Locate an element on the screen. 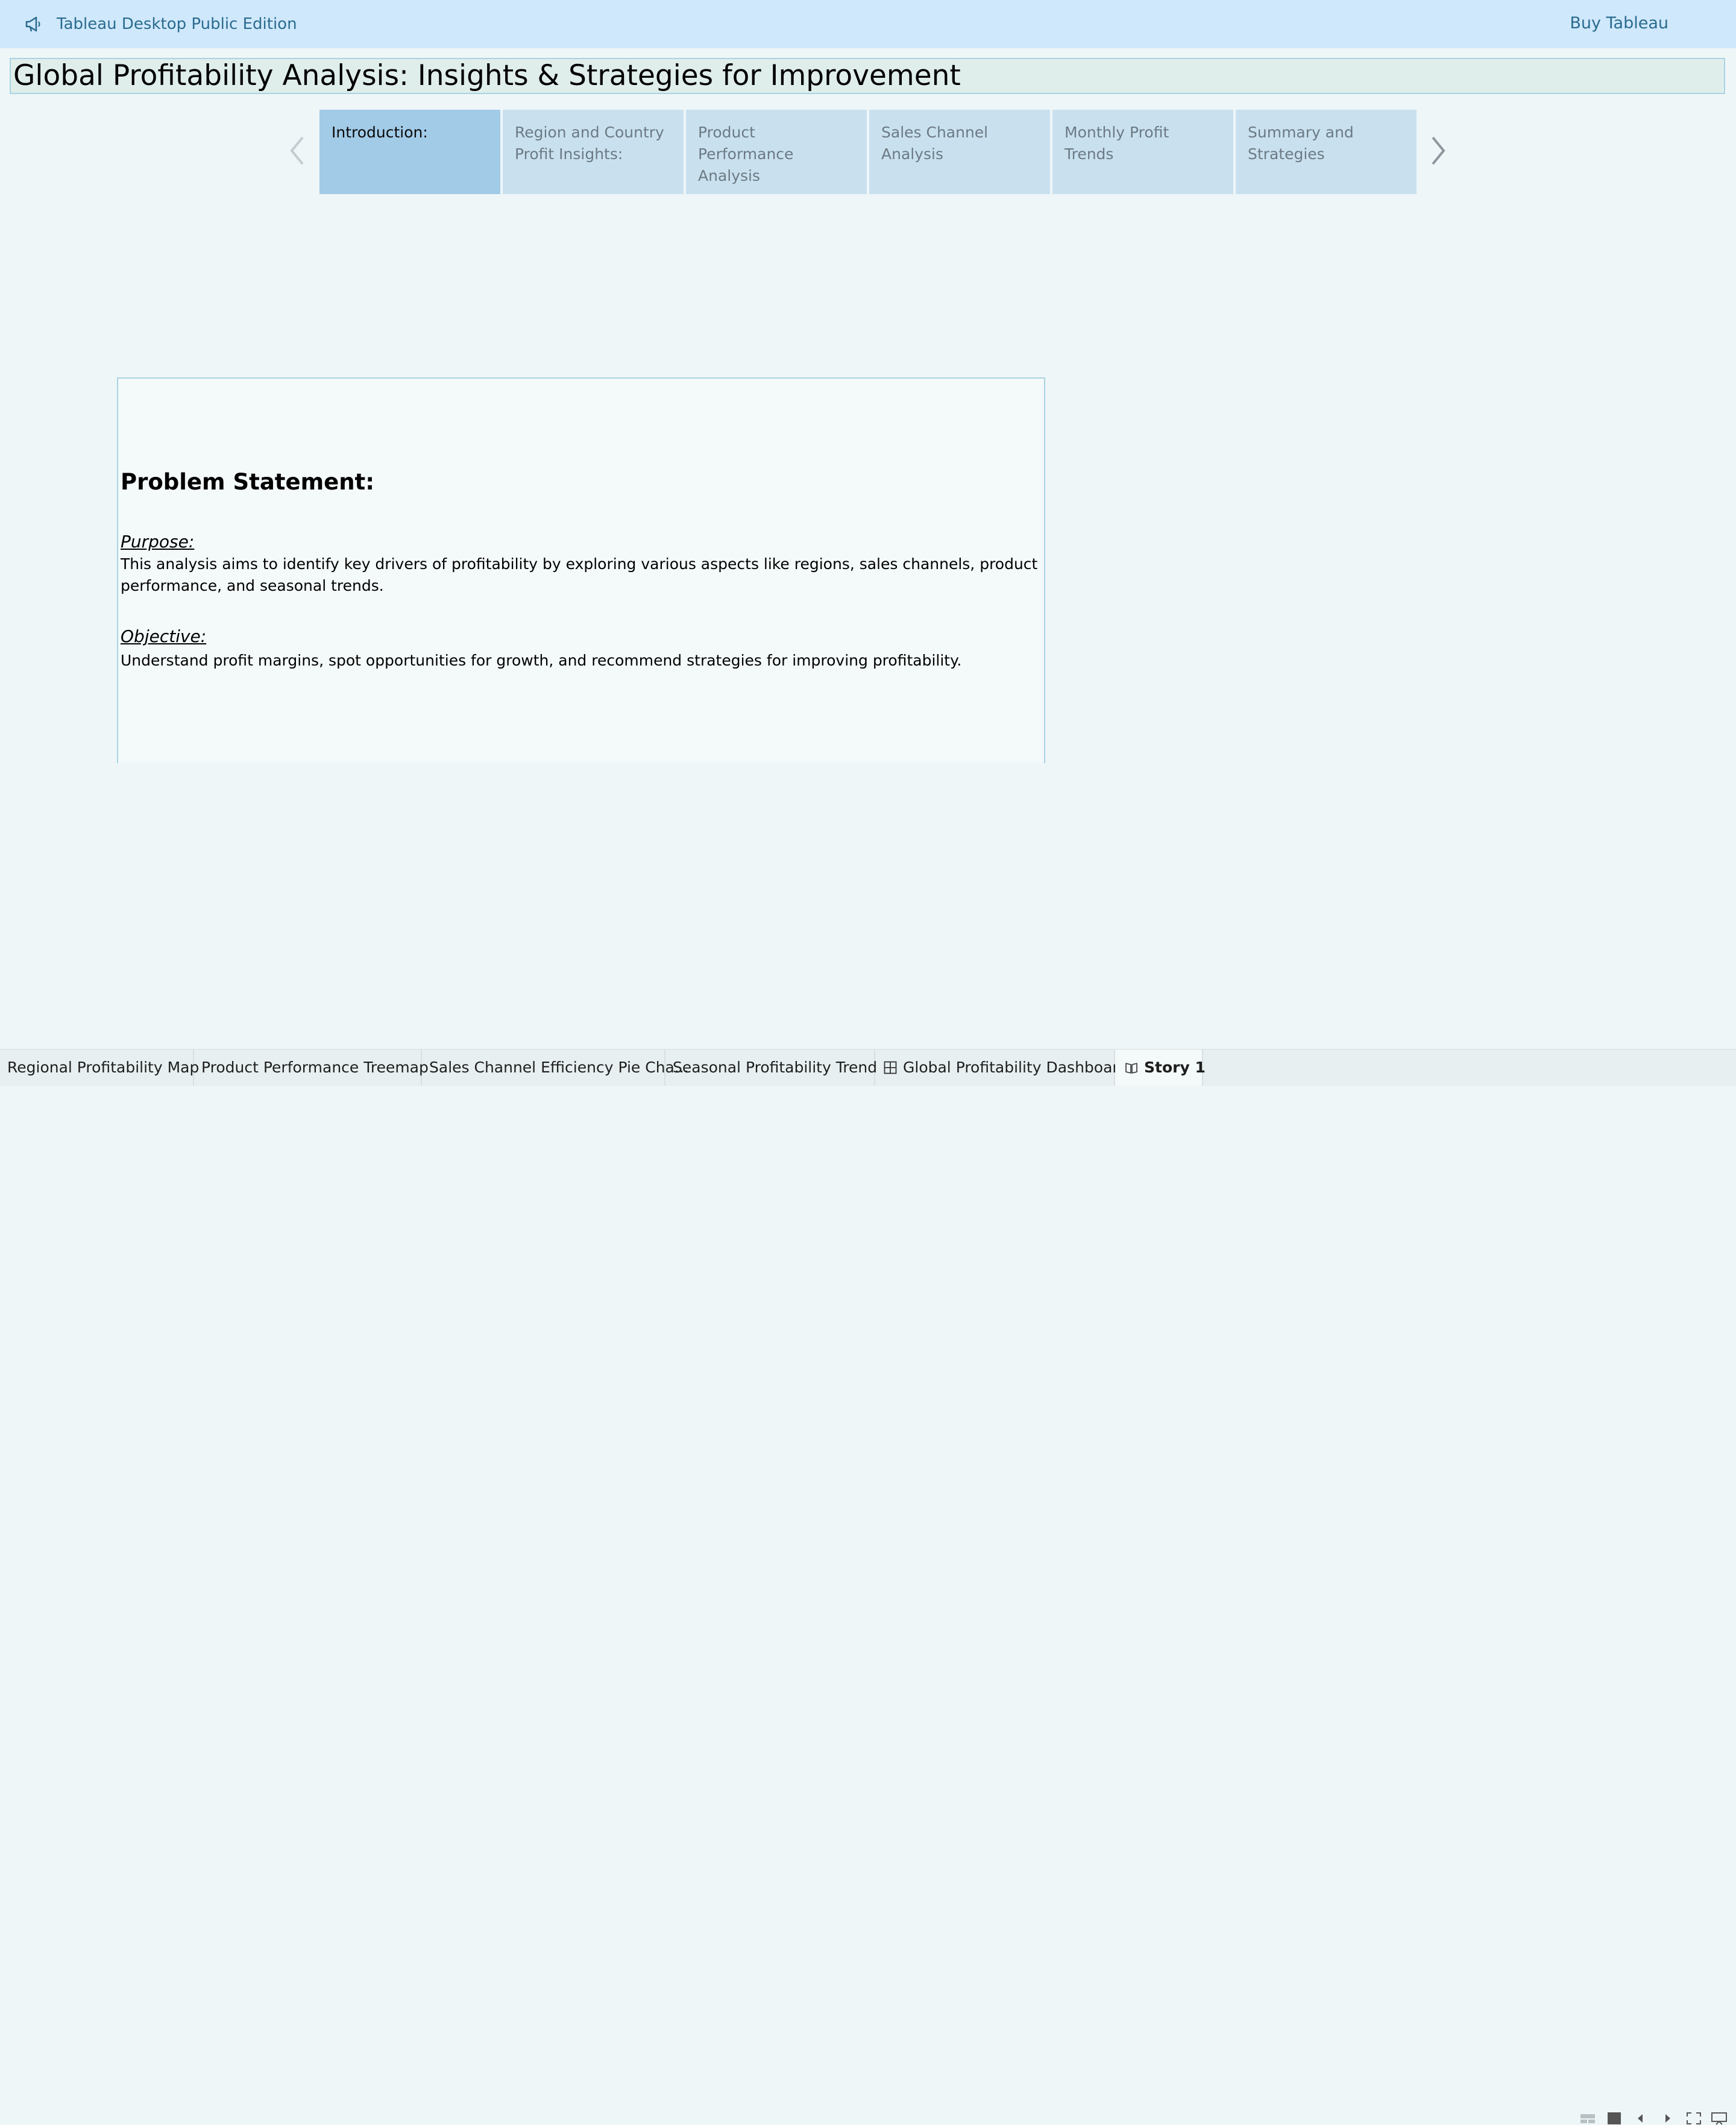 The image size is (1736, 2125). problem-statement-heading: Problem Statement: is located at coordinates (248, 482).